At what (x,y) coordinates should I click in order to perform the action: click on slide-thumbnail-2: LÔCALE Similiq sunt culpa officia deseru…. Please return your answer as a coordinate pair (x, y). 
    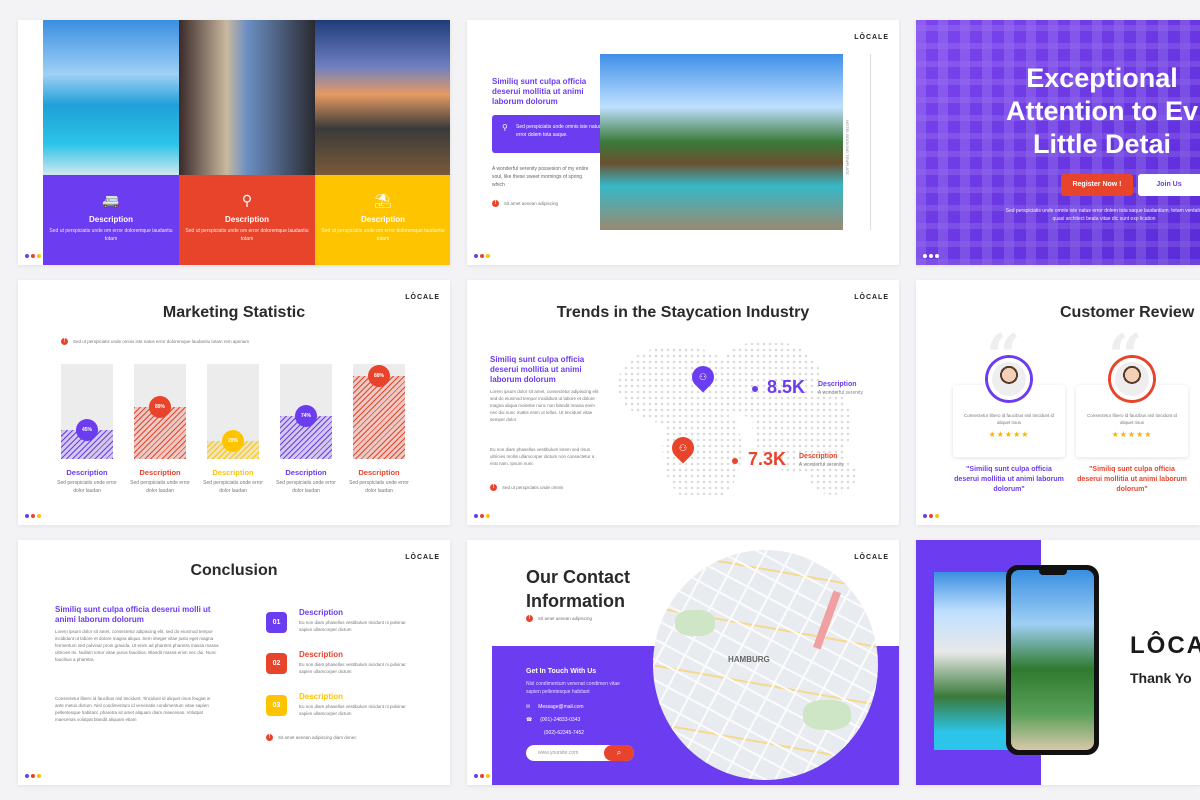
    Looking at the image, I should click on (683, 142).